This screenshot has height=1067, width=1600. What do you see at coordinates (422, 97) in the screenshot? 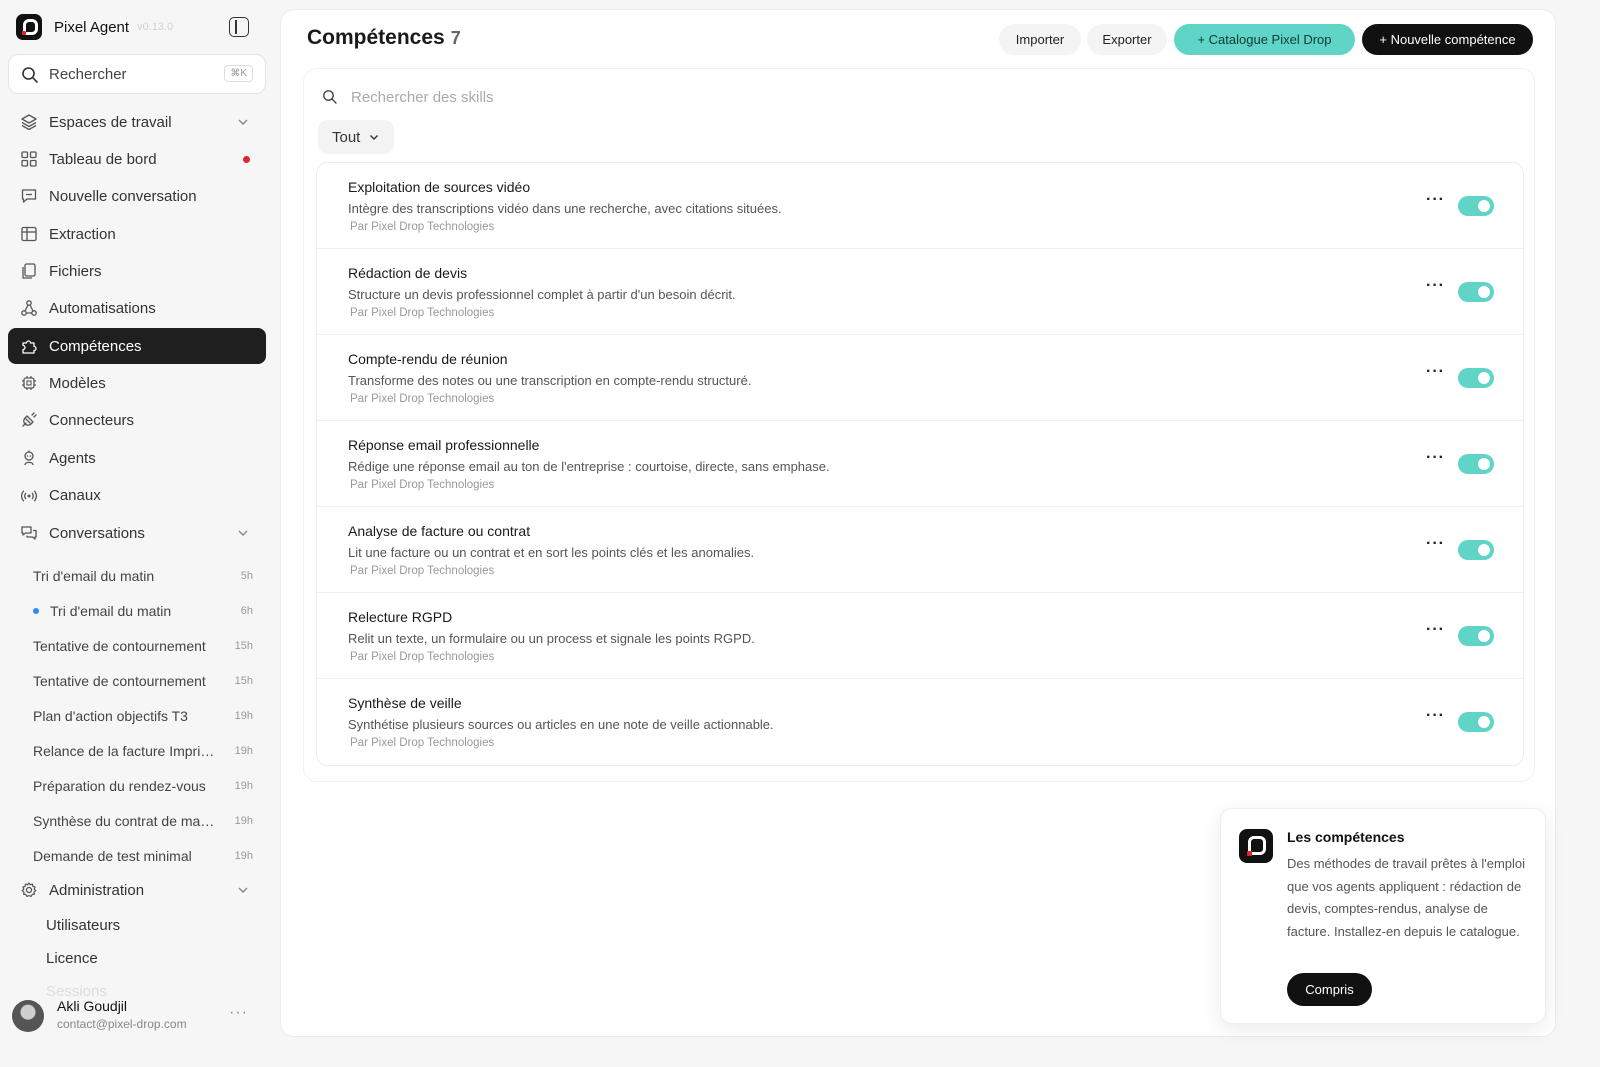
I see `search-placeholder: Rechercher des skills` at bounding box center [422, 97].